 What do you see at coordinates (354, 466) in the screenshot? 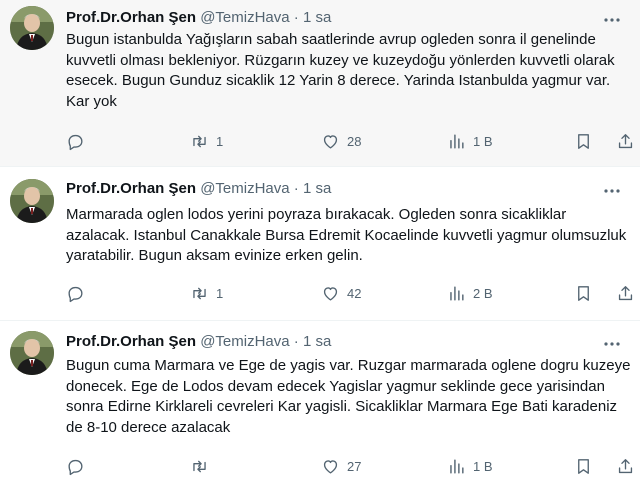
I see `like-count: 27` at bounding box center [354, 466].